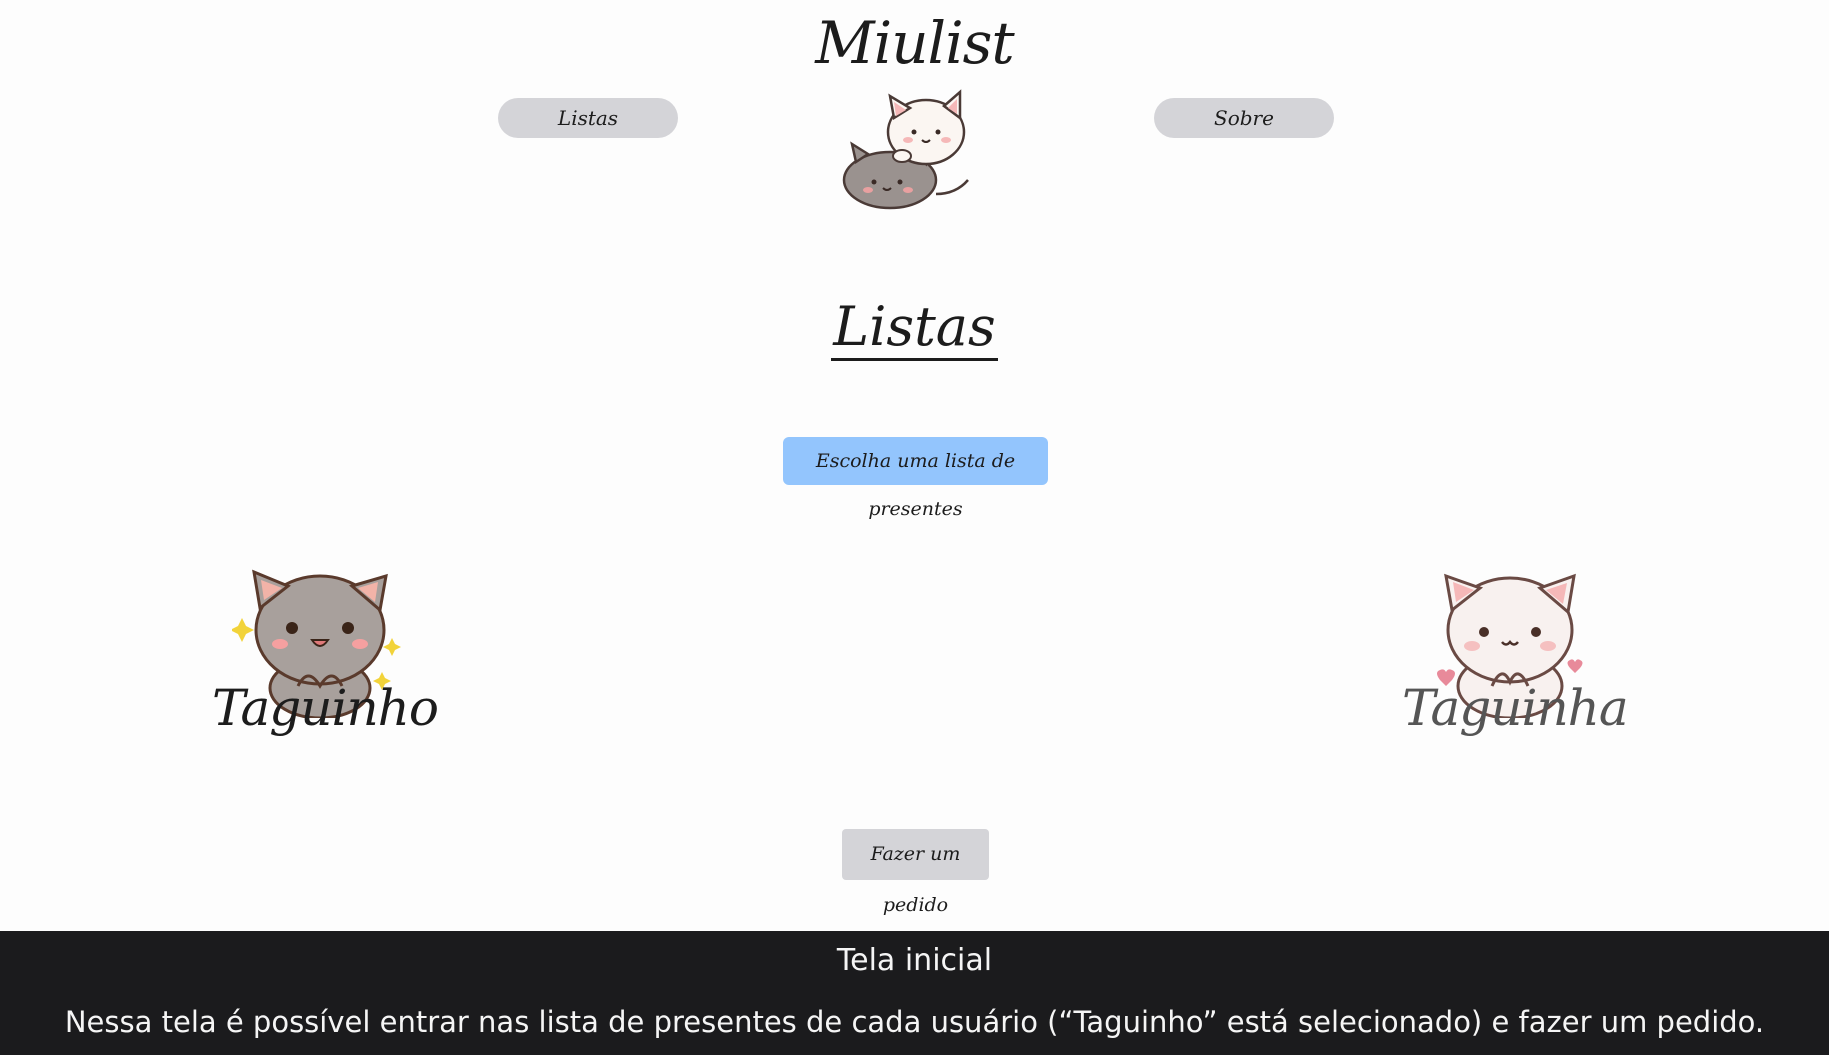 This screenshot has width=1829, height=1055. I want to click on user-card-taguinho: Taguinho, so click(325, 658).